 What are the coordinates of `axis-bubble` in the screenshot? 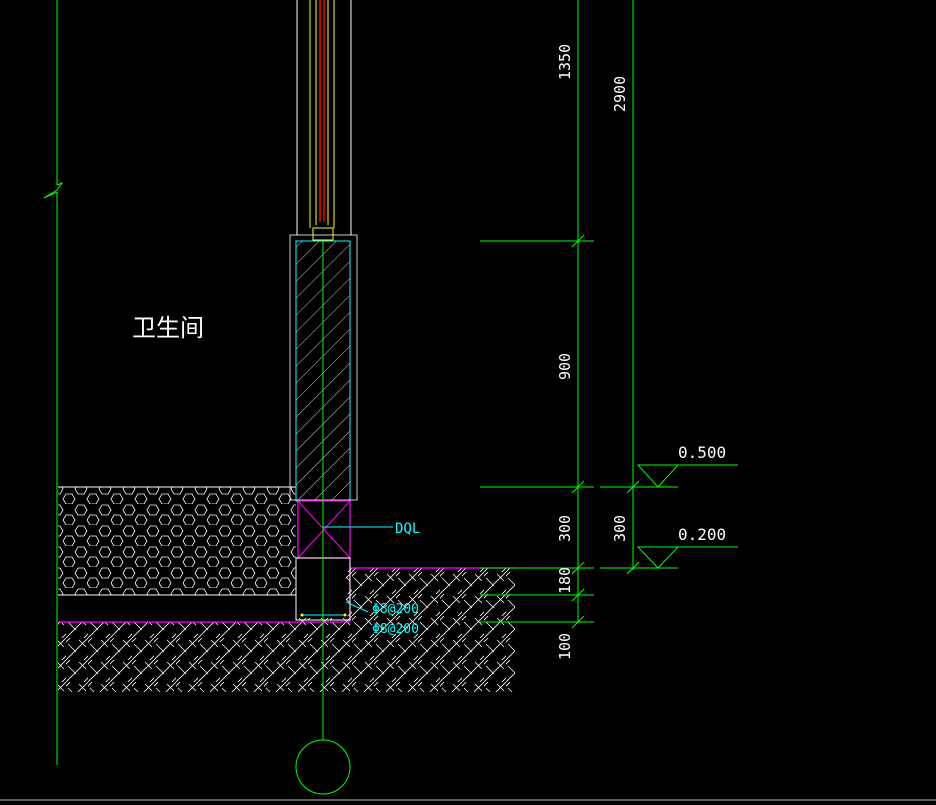 It's located at (323, 767).